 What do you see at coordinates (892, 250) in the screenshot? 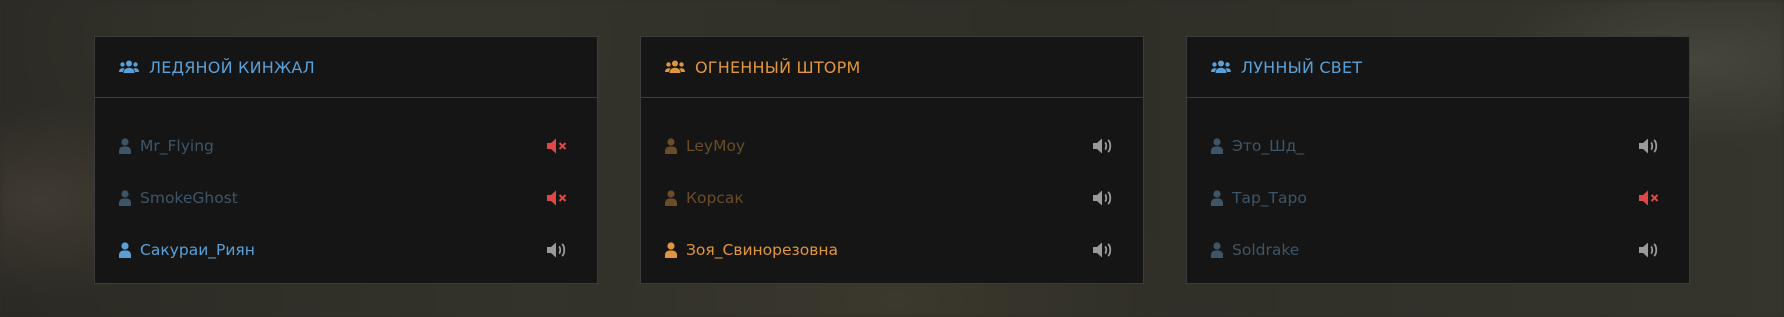
I see `player-row: Зоя_Свинорезовна` at bounding box center [892, 250].